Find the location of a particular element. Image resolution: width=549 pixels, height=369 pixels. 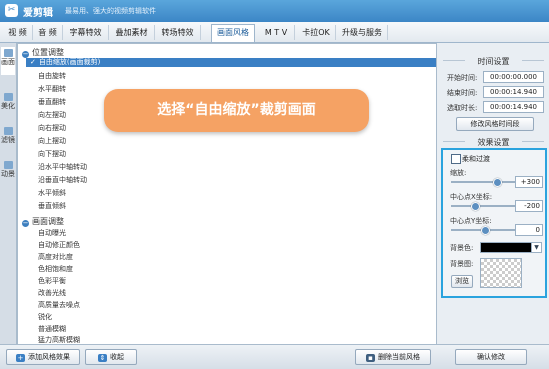

delete-style-button: ▪ 删除当前风格 is located at coordinates (393, 357).